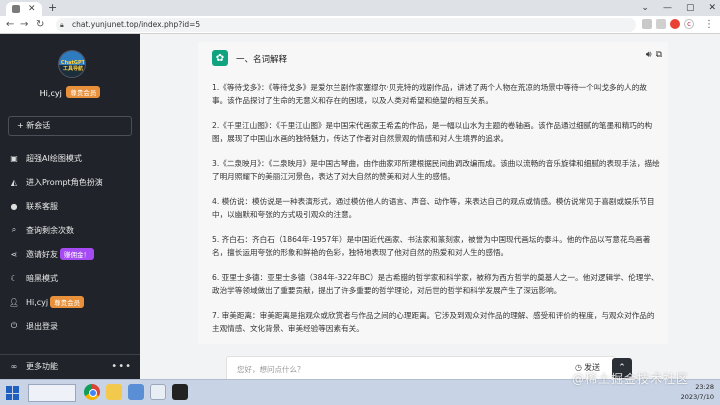  What do you see at coordinates (645, 8) in the screenshot?
I see `chevron-down-icon: ⌄` at bounding box center [645, 8].